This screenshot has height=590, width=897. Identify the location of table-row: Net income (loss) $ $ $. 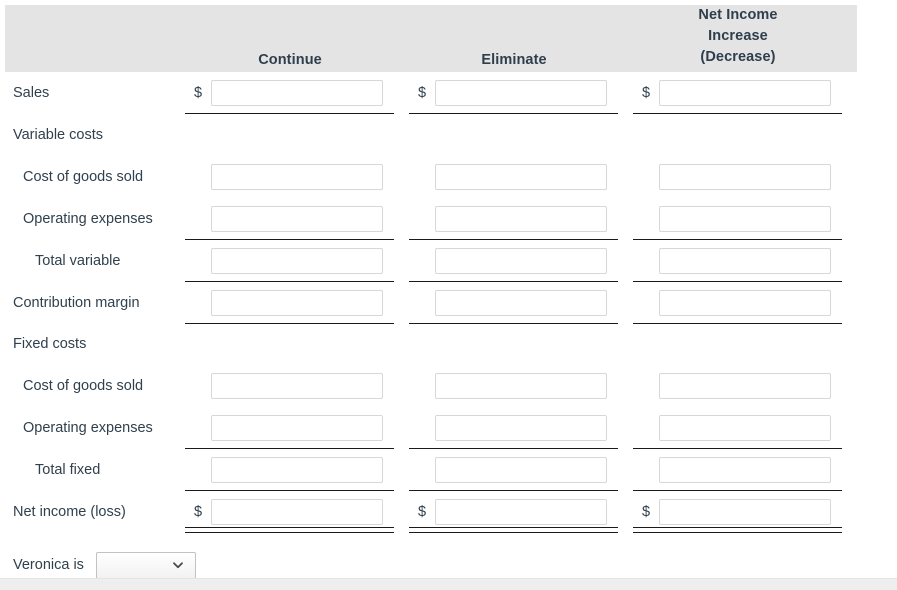
(448, 512).